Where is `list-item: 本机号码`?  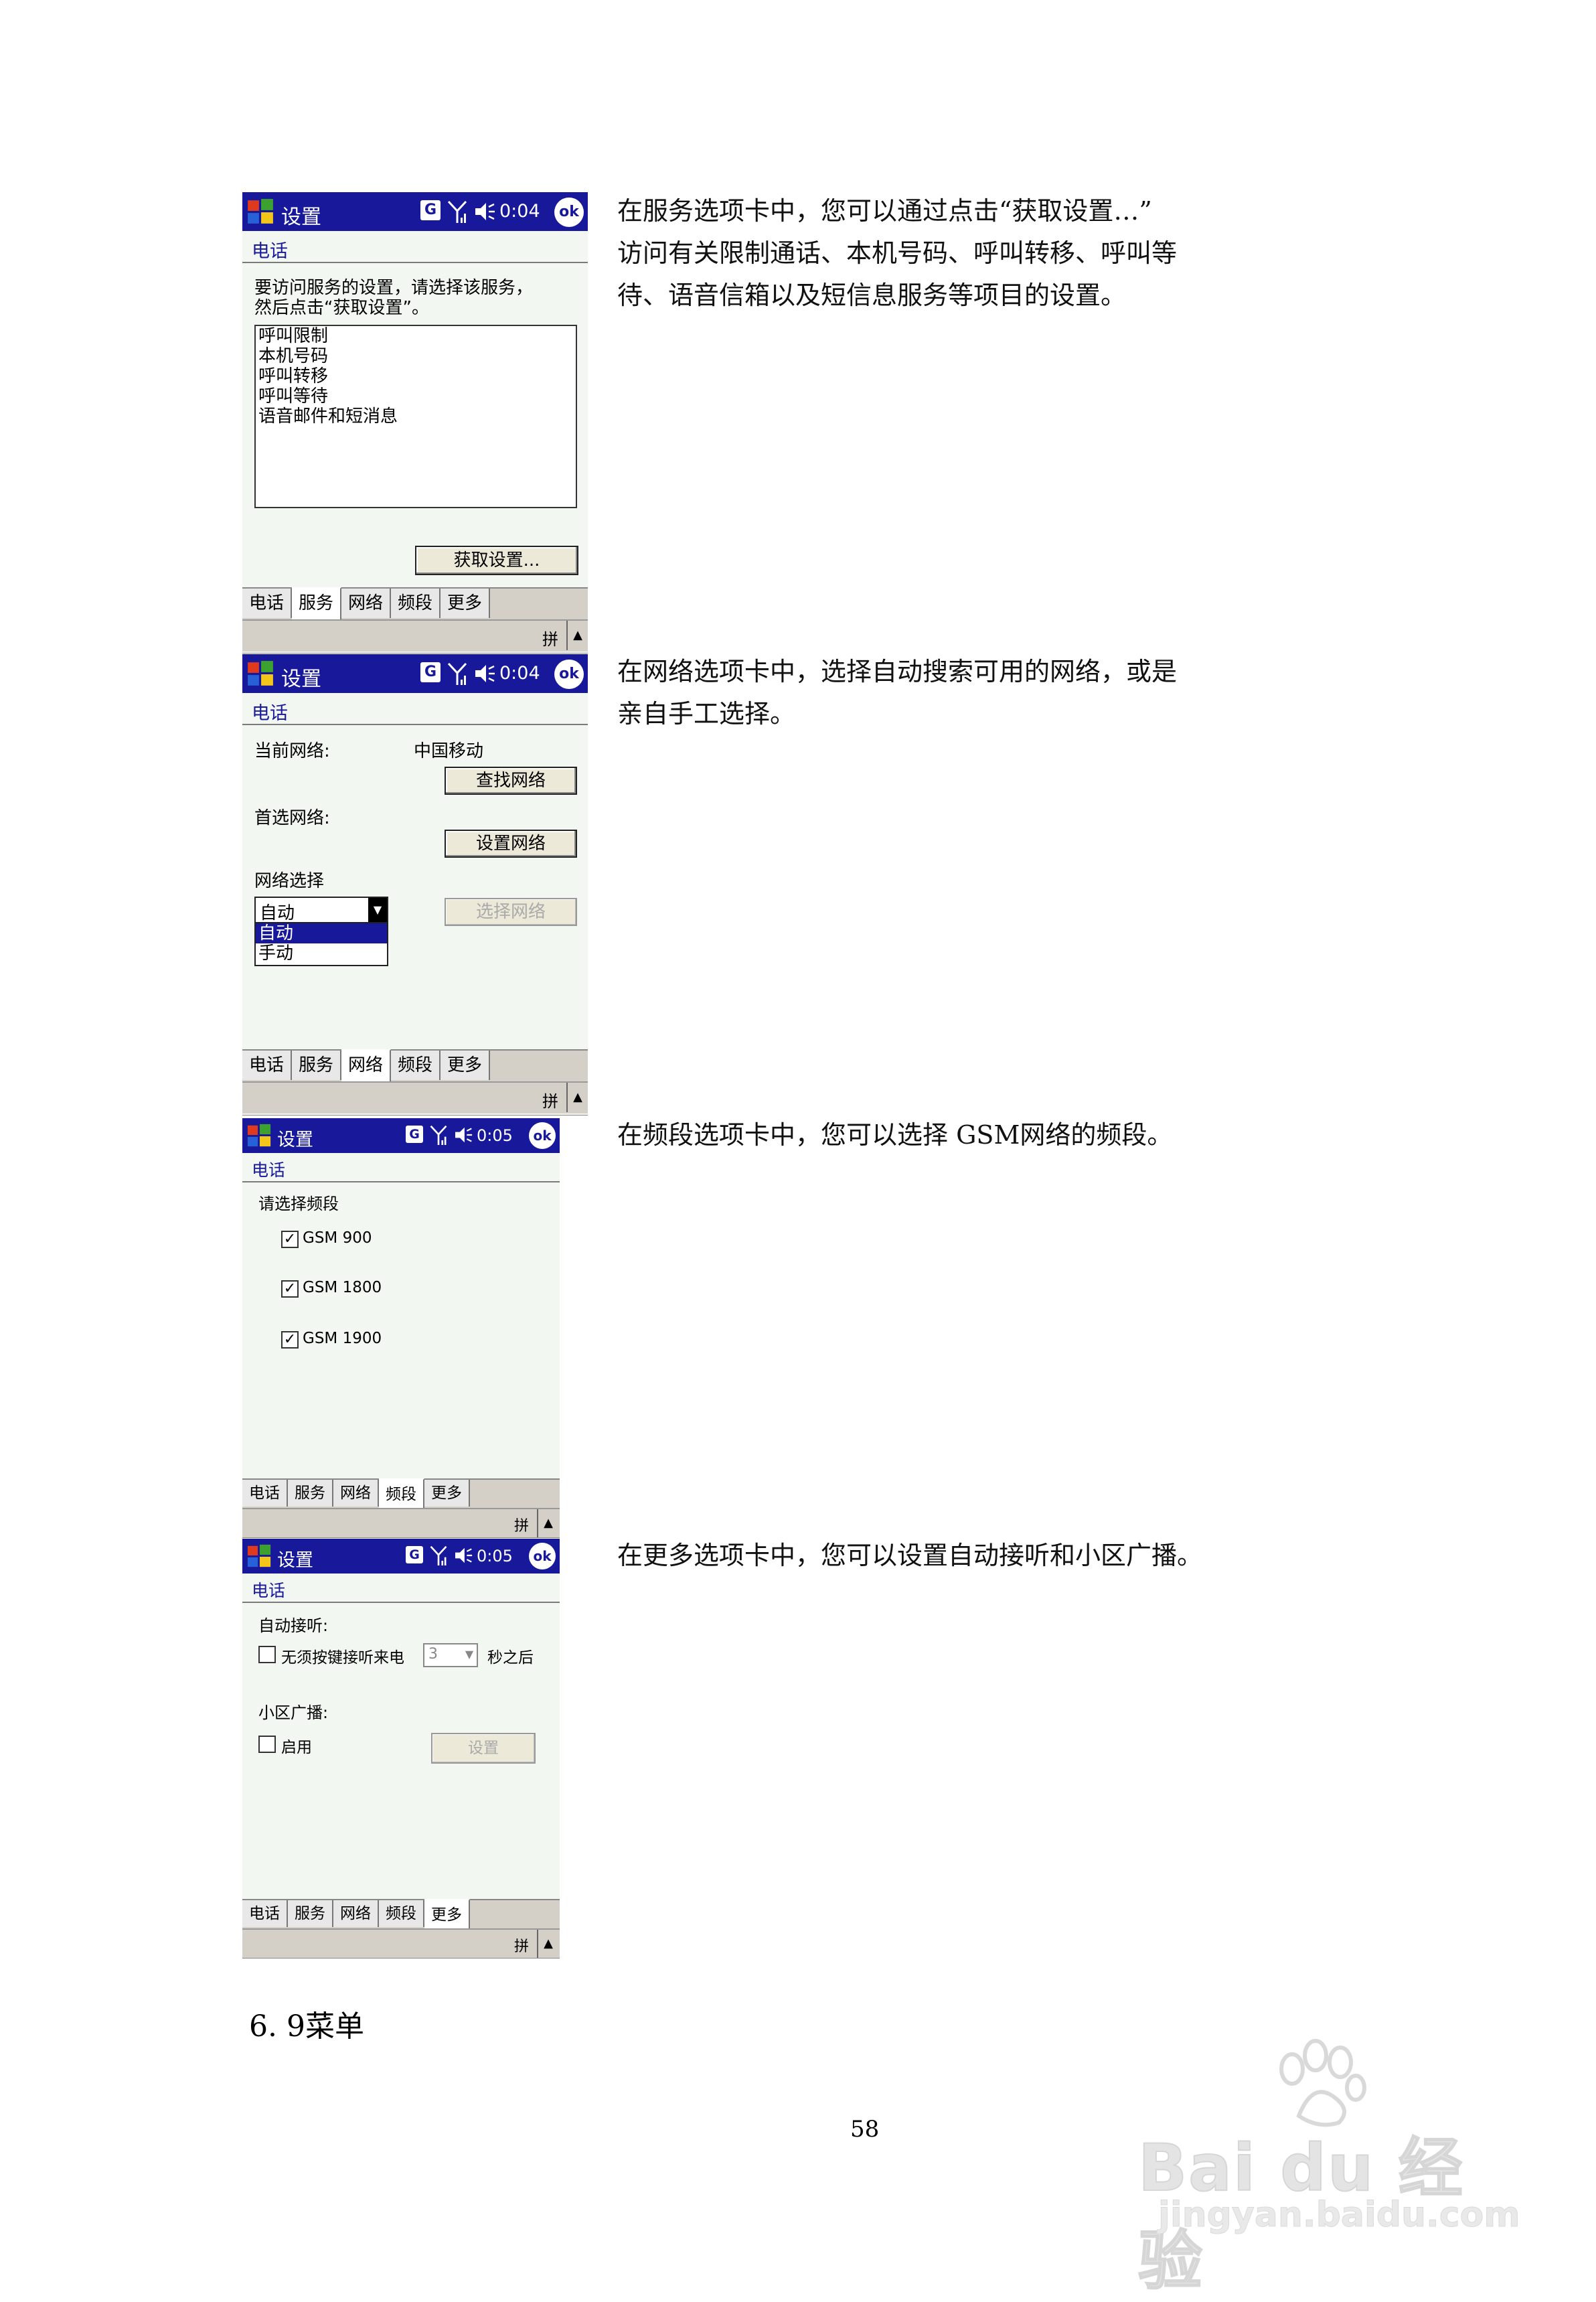
list-item: 本机号码 is located at coordinates (416, 356).